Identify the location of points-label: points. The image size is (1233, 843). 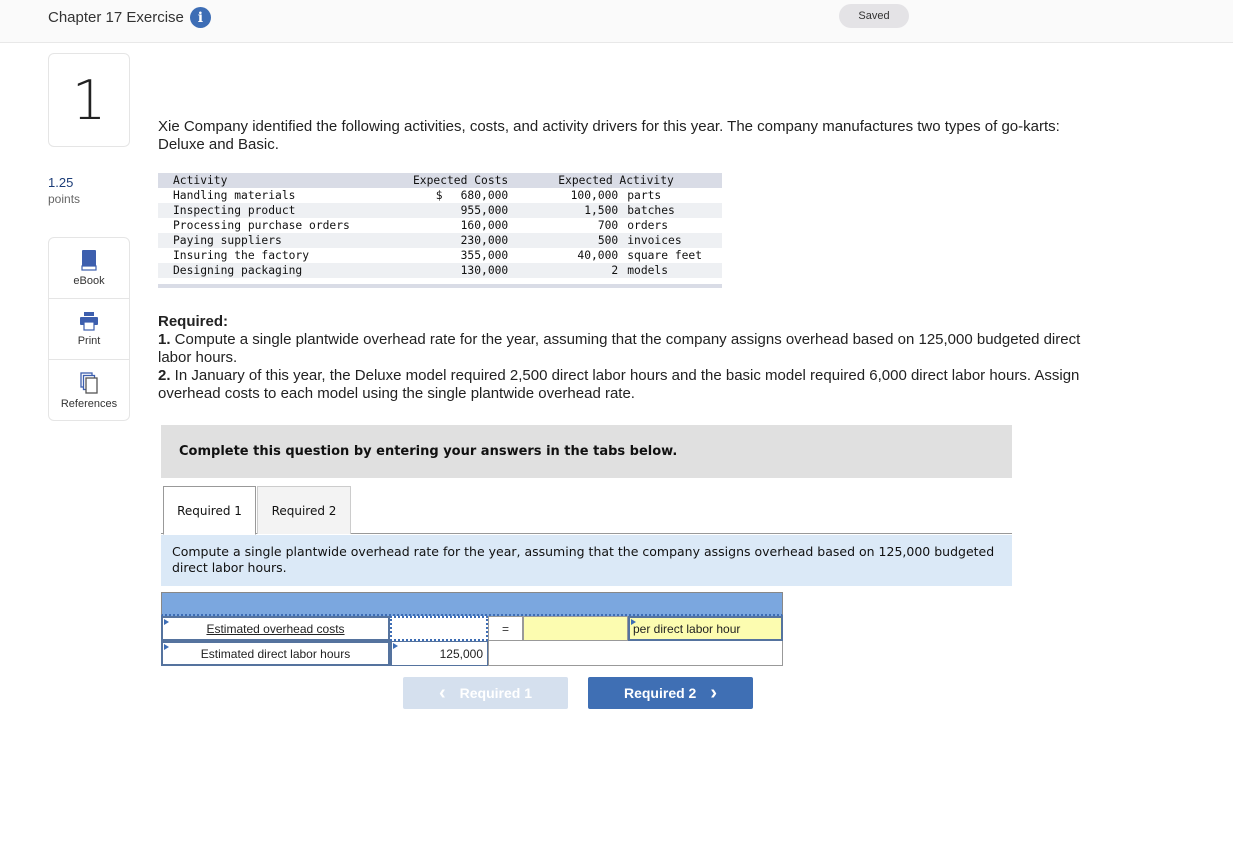
(64, 199).